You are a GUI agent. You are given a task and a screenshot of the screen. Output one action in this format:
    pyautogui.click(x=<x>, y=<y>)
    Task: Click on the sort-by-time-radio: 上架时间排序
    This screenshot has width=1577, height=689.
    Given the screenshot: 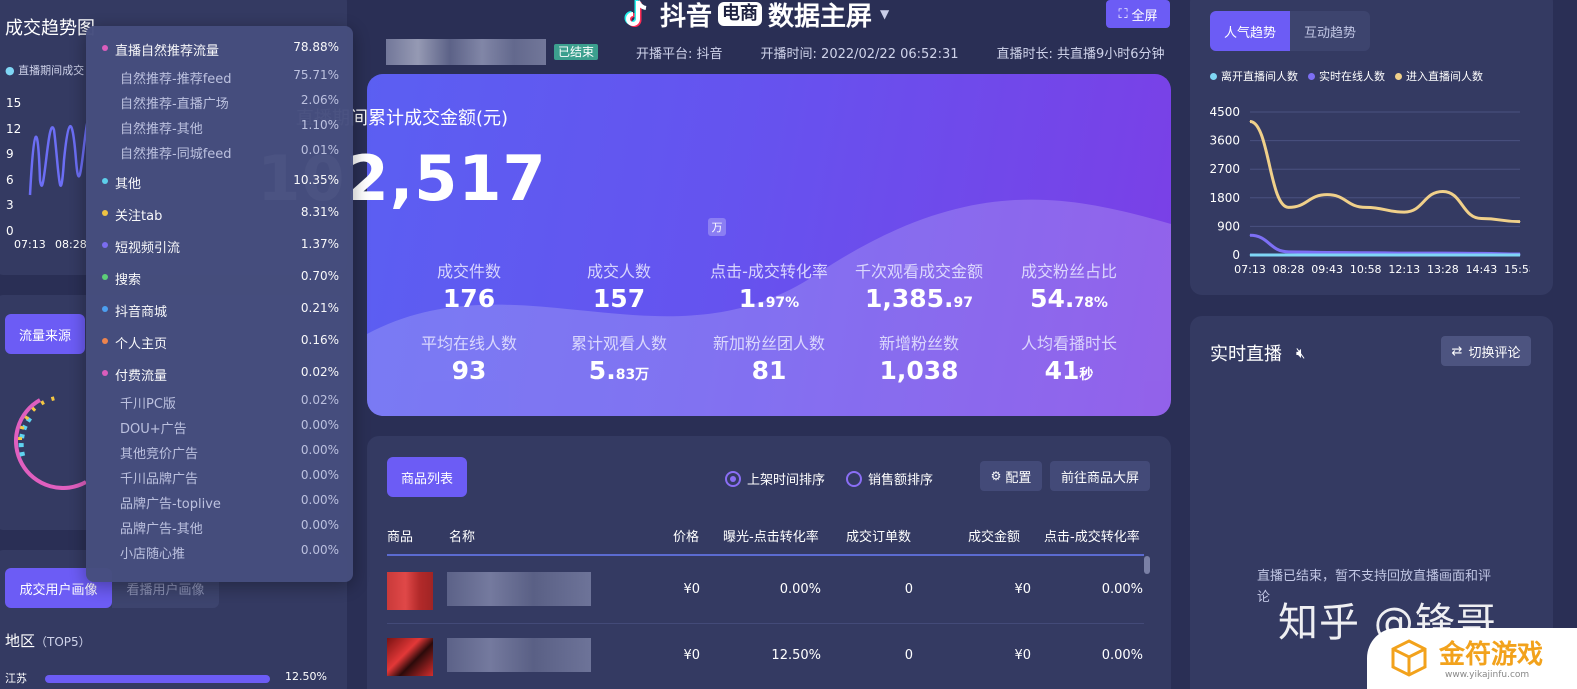 What is the action you would take?
    pyautogui.click(x=775, y=478)
    